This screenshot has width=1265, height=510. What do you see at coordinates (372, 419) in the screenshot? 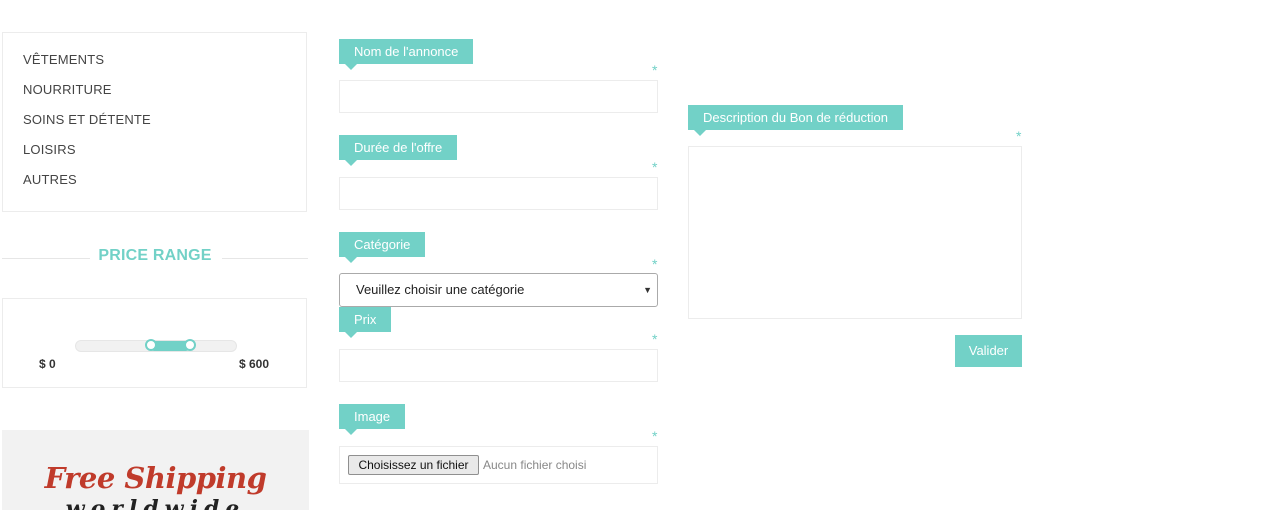
I see `image-label: Image` at bounding box center [372, 419].